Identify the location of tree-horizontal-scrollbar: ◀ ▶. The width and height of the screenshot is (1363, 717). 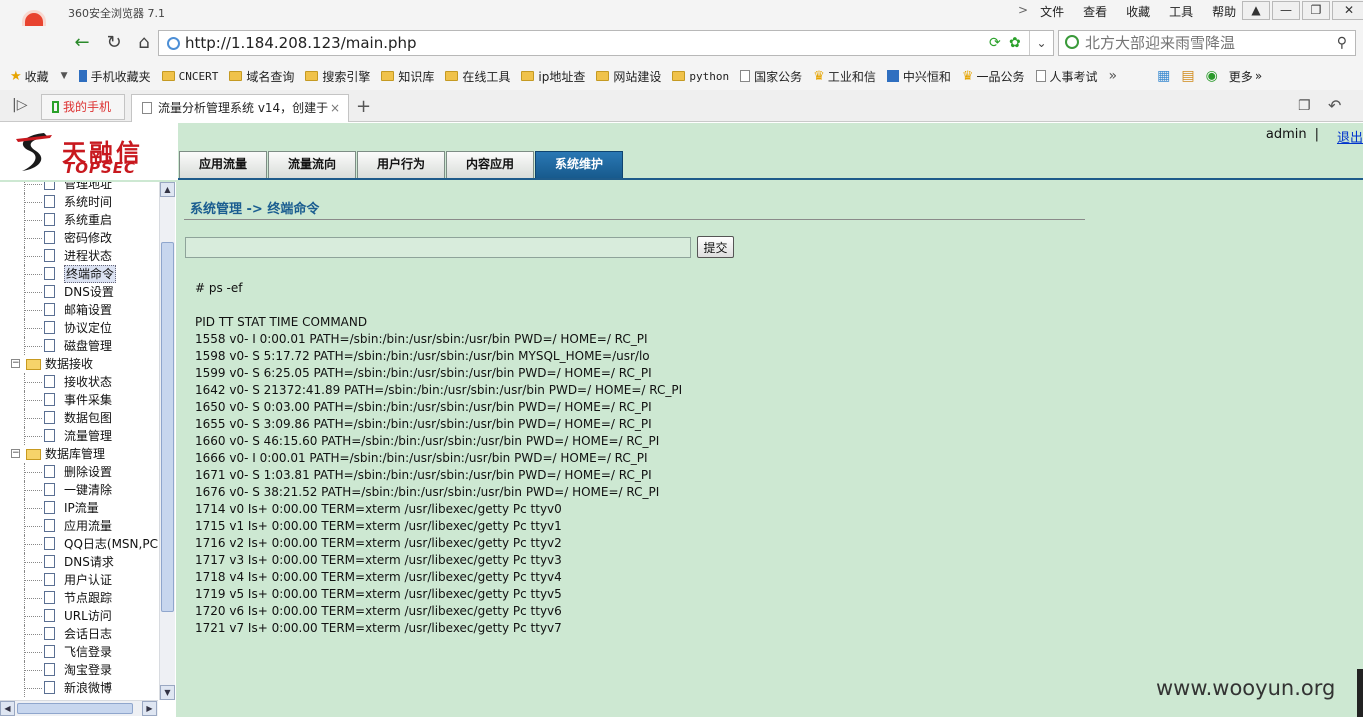
(79, 708).